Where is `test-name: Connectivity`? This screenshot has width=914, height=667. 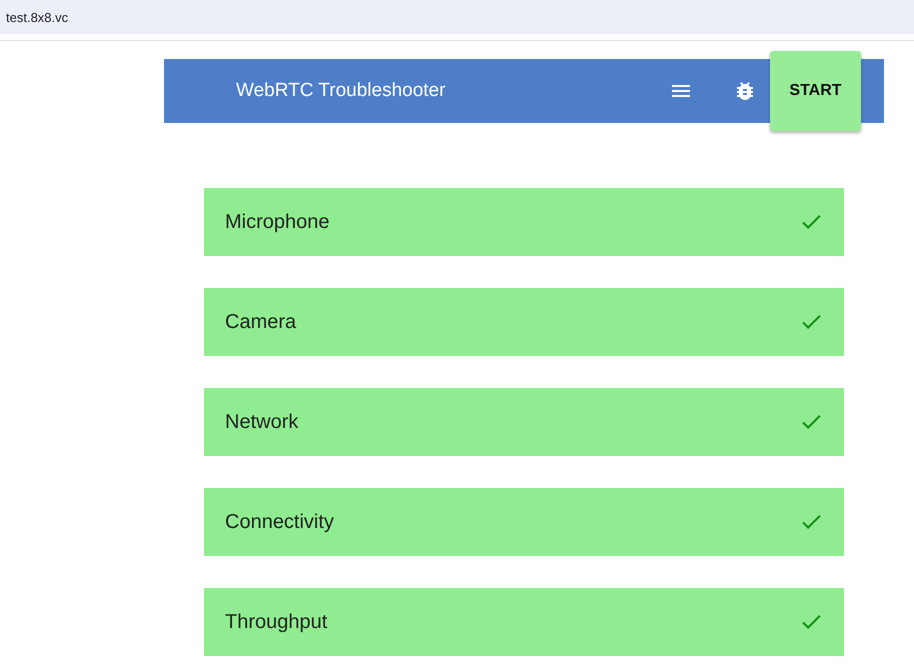 test-name: Connectivity is located at coordinates (279, 522).